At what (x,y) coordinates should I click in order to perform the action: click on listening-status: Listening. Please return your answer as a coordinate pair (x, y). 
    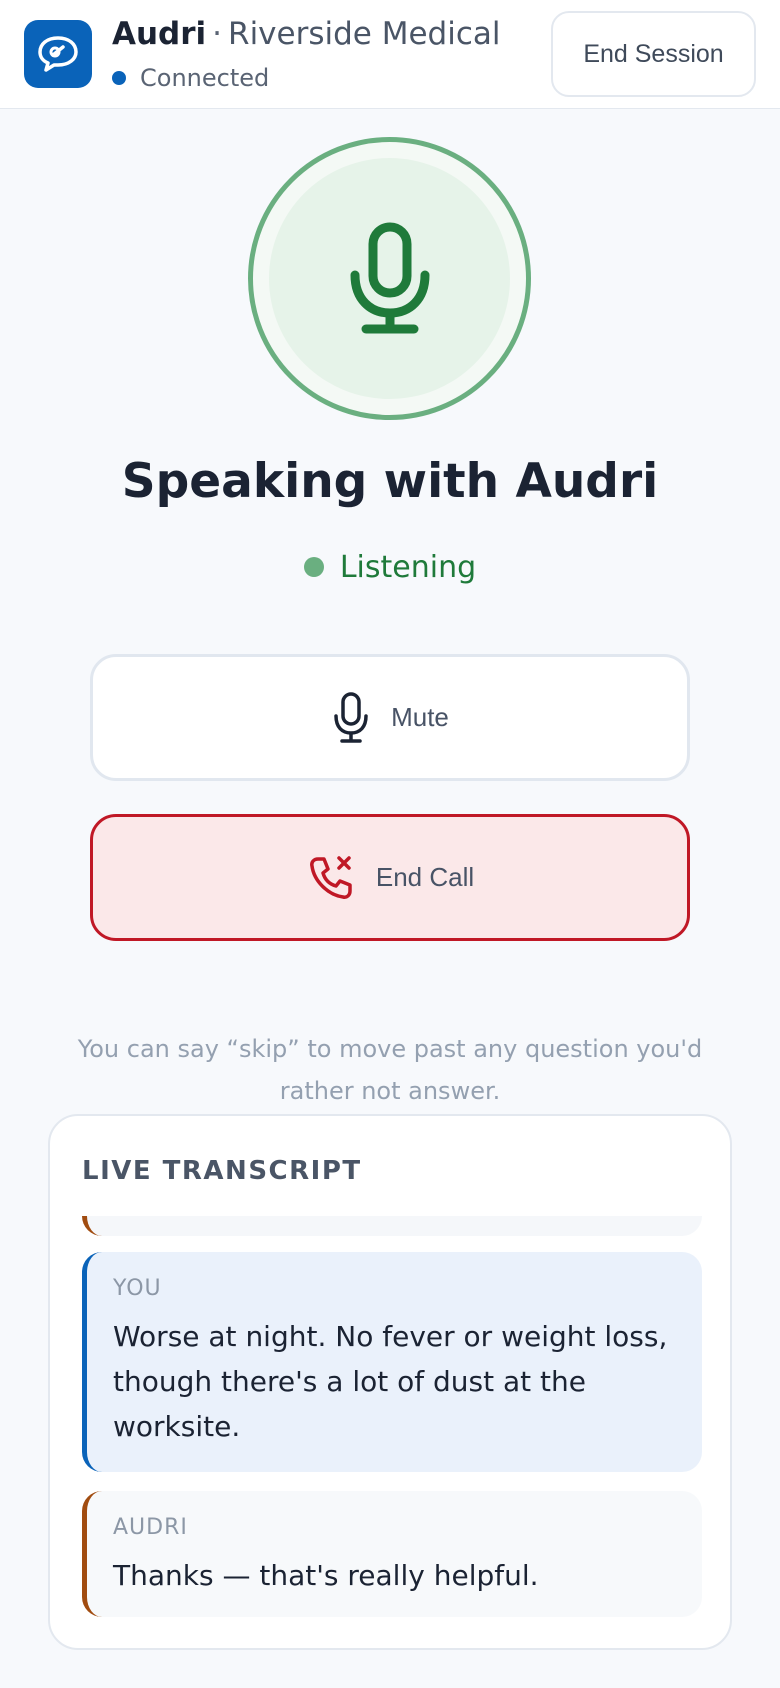
    Looking at the image, I should click on (390, 567).